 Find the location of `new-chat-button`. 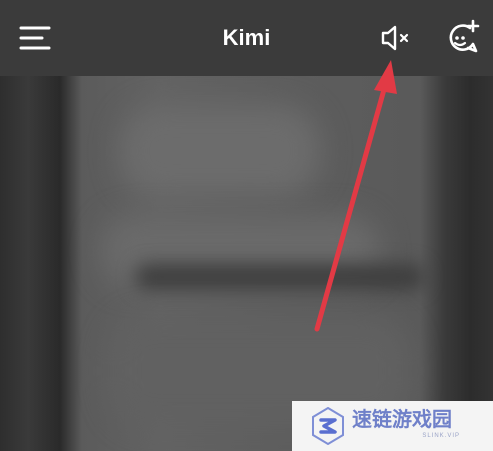

new-chat-button is located at coordinates (462, 38).